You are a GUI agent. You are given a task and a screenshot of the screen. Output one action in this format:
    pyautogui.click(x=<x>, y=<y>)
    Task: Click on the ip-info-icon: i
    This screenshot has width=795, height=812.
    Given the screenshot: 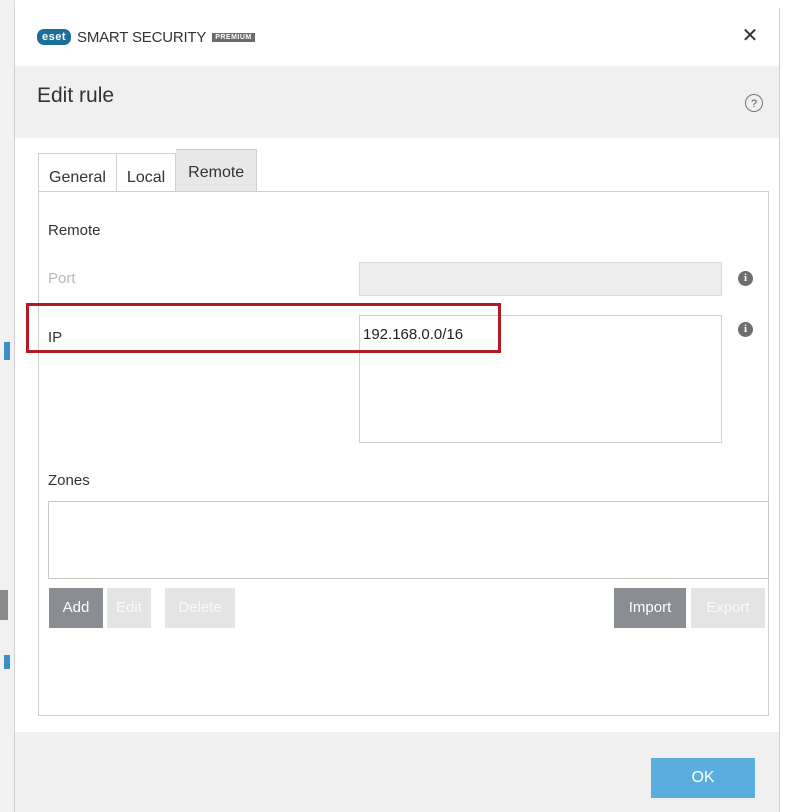 What is the action you would take?
    pyautogui.click(x=745, y=329)
    